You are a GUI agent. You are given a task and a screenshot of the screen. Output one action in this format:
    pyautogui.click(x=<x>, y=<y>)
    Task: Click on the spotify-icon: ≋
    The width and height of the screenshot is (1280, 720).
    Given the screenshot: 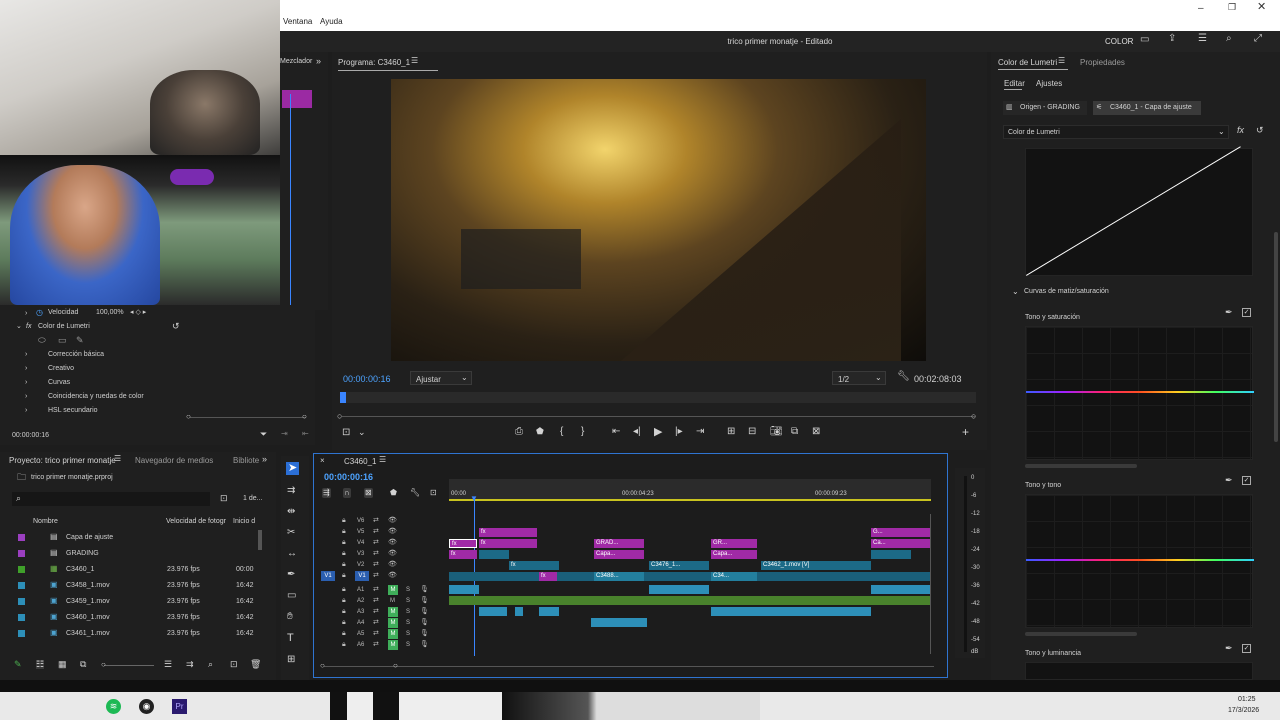 What is the action you would take?
    pyautogui.click(x=113, y=706)
    